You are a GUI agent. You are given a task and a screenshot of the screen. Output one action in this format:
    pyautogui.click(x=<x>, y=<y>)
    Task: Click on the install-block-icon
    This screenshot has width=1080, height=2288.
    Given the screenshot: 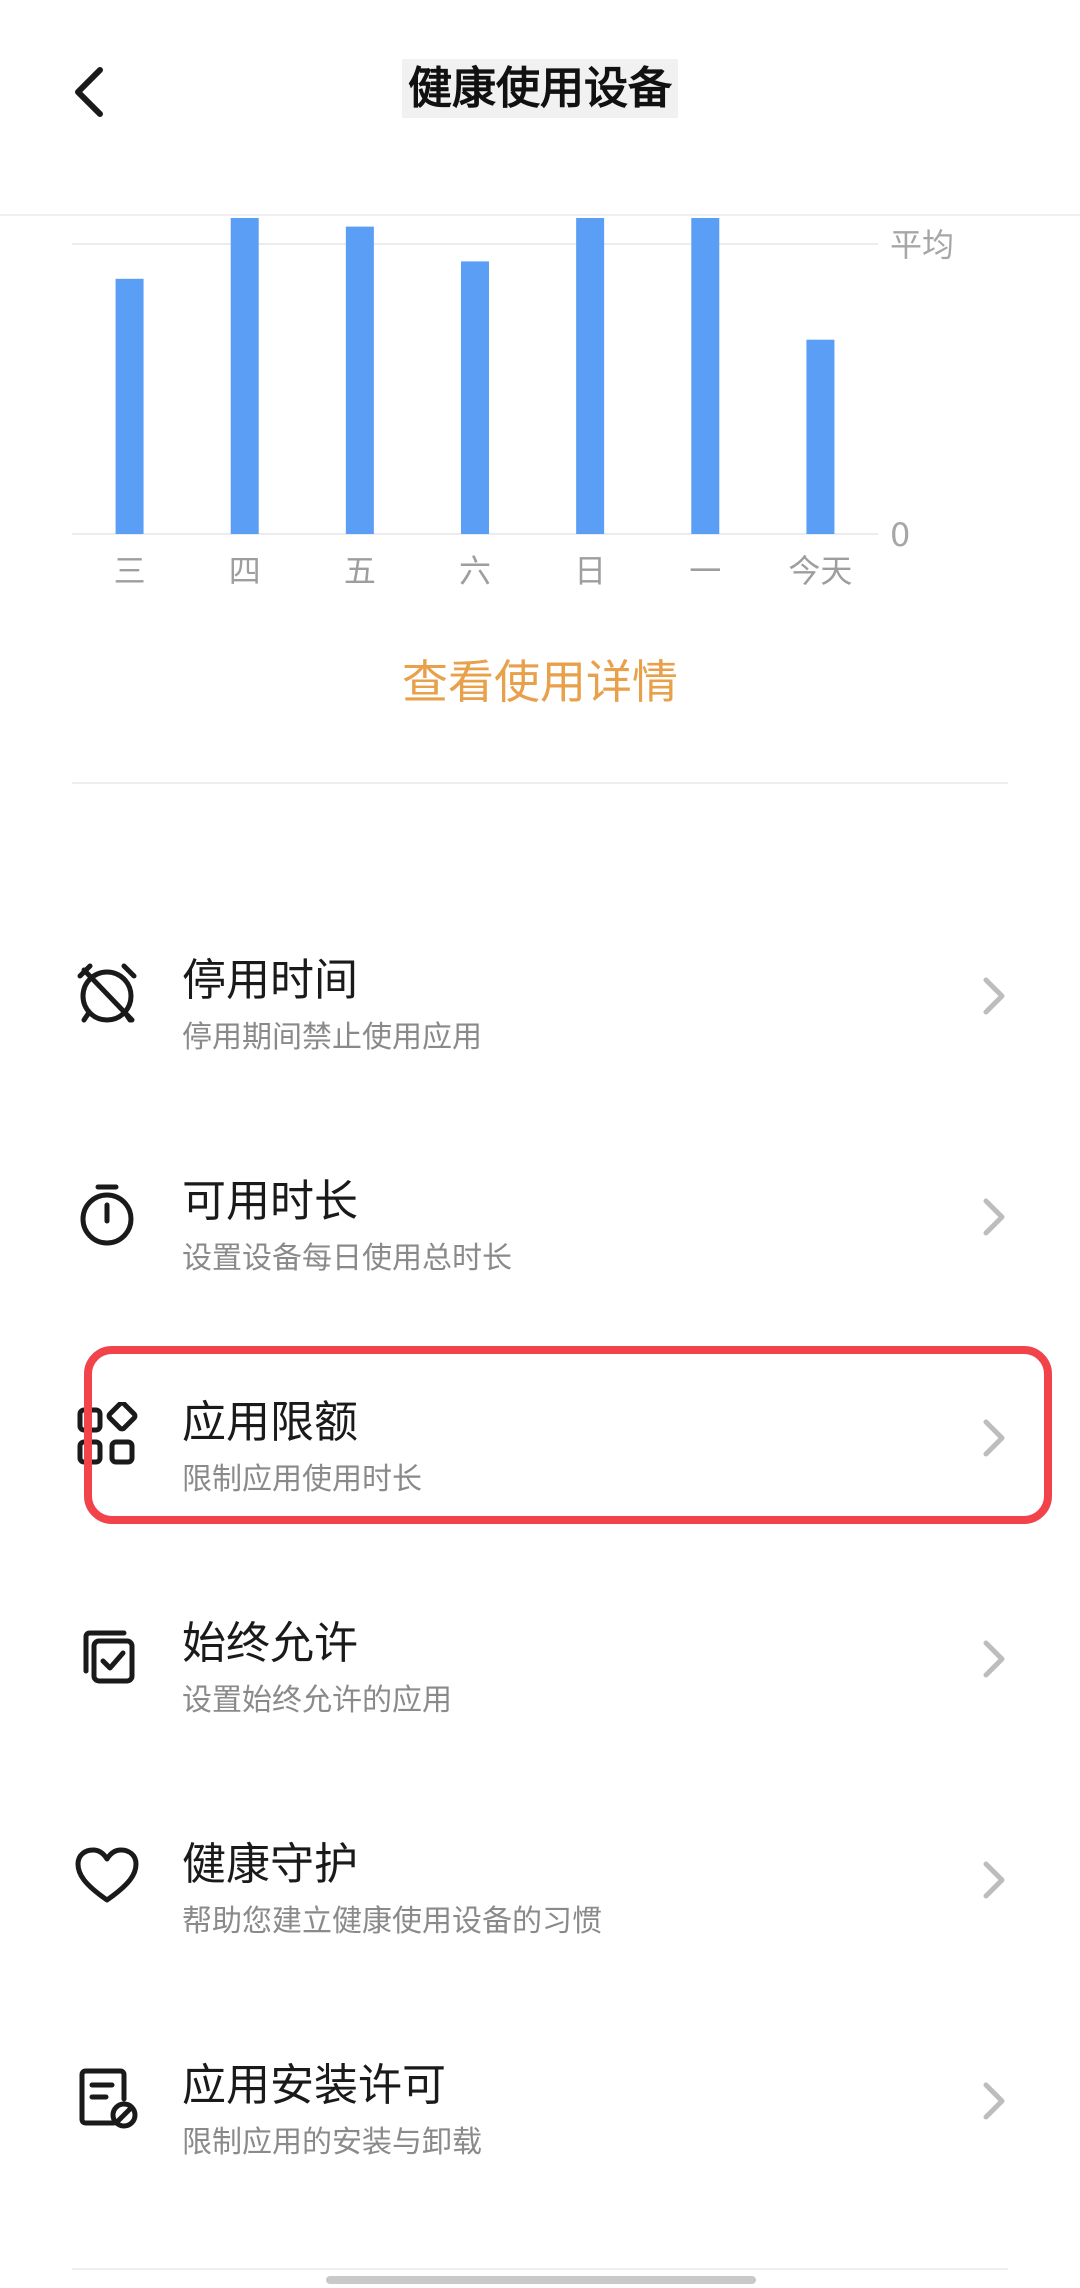 What is the action you would take?
    pyautogui.click(x=108, y=2098)
    